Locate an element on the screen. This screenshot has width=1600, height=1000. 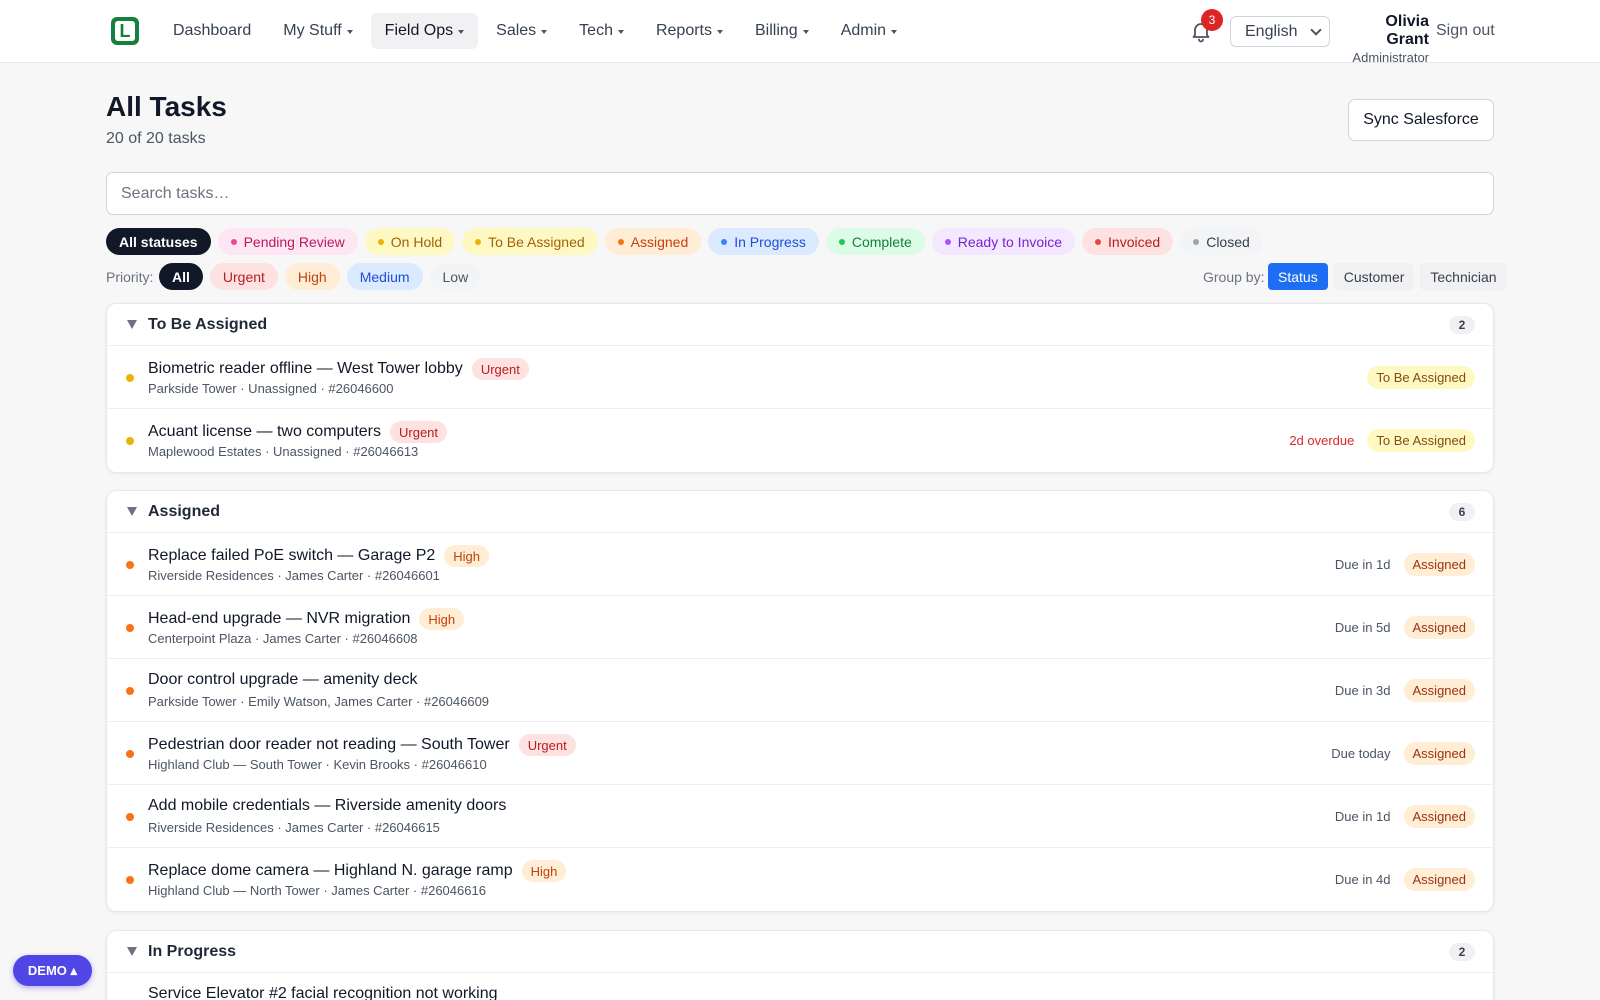
user-role: Administrator is located at coordinates (1390, 57).